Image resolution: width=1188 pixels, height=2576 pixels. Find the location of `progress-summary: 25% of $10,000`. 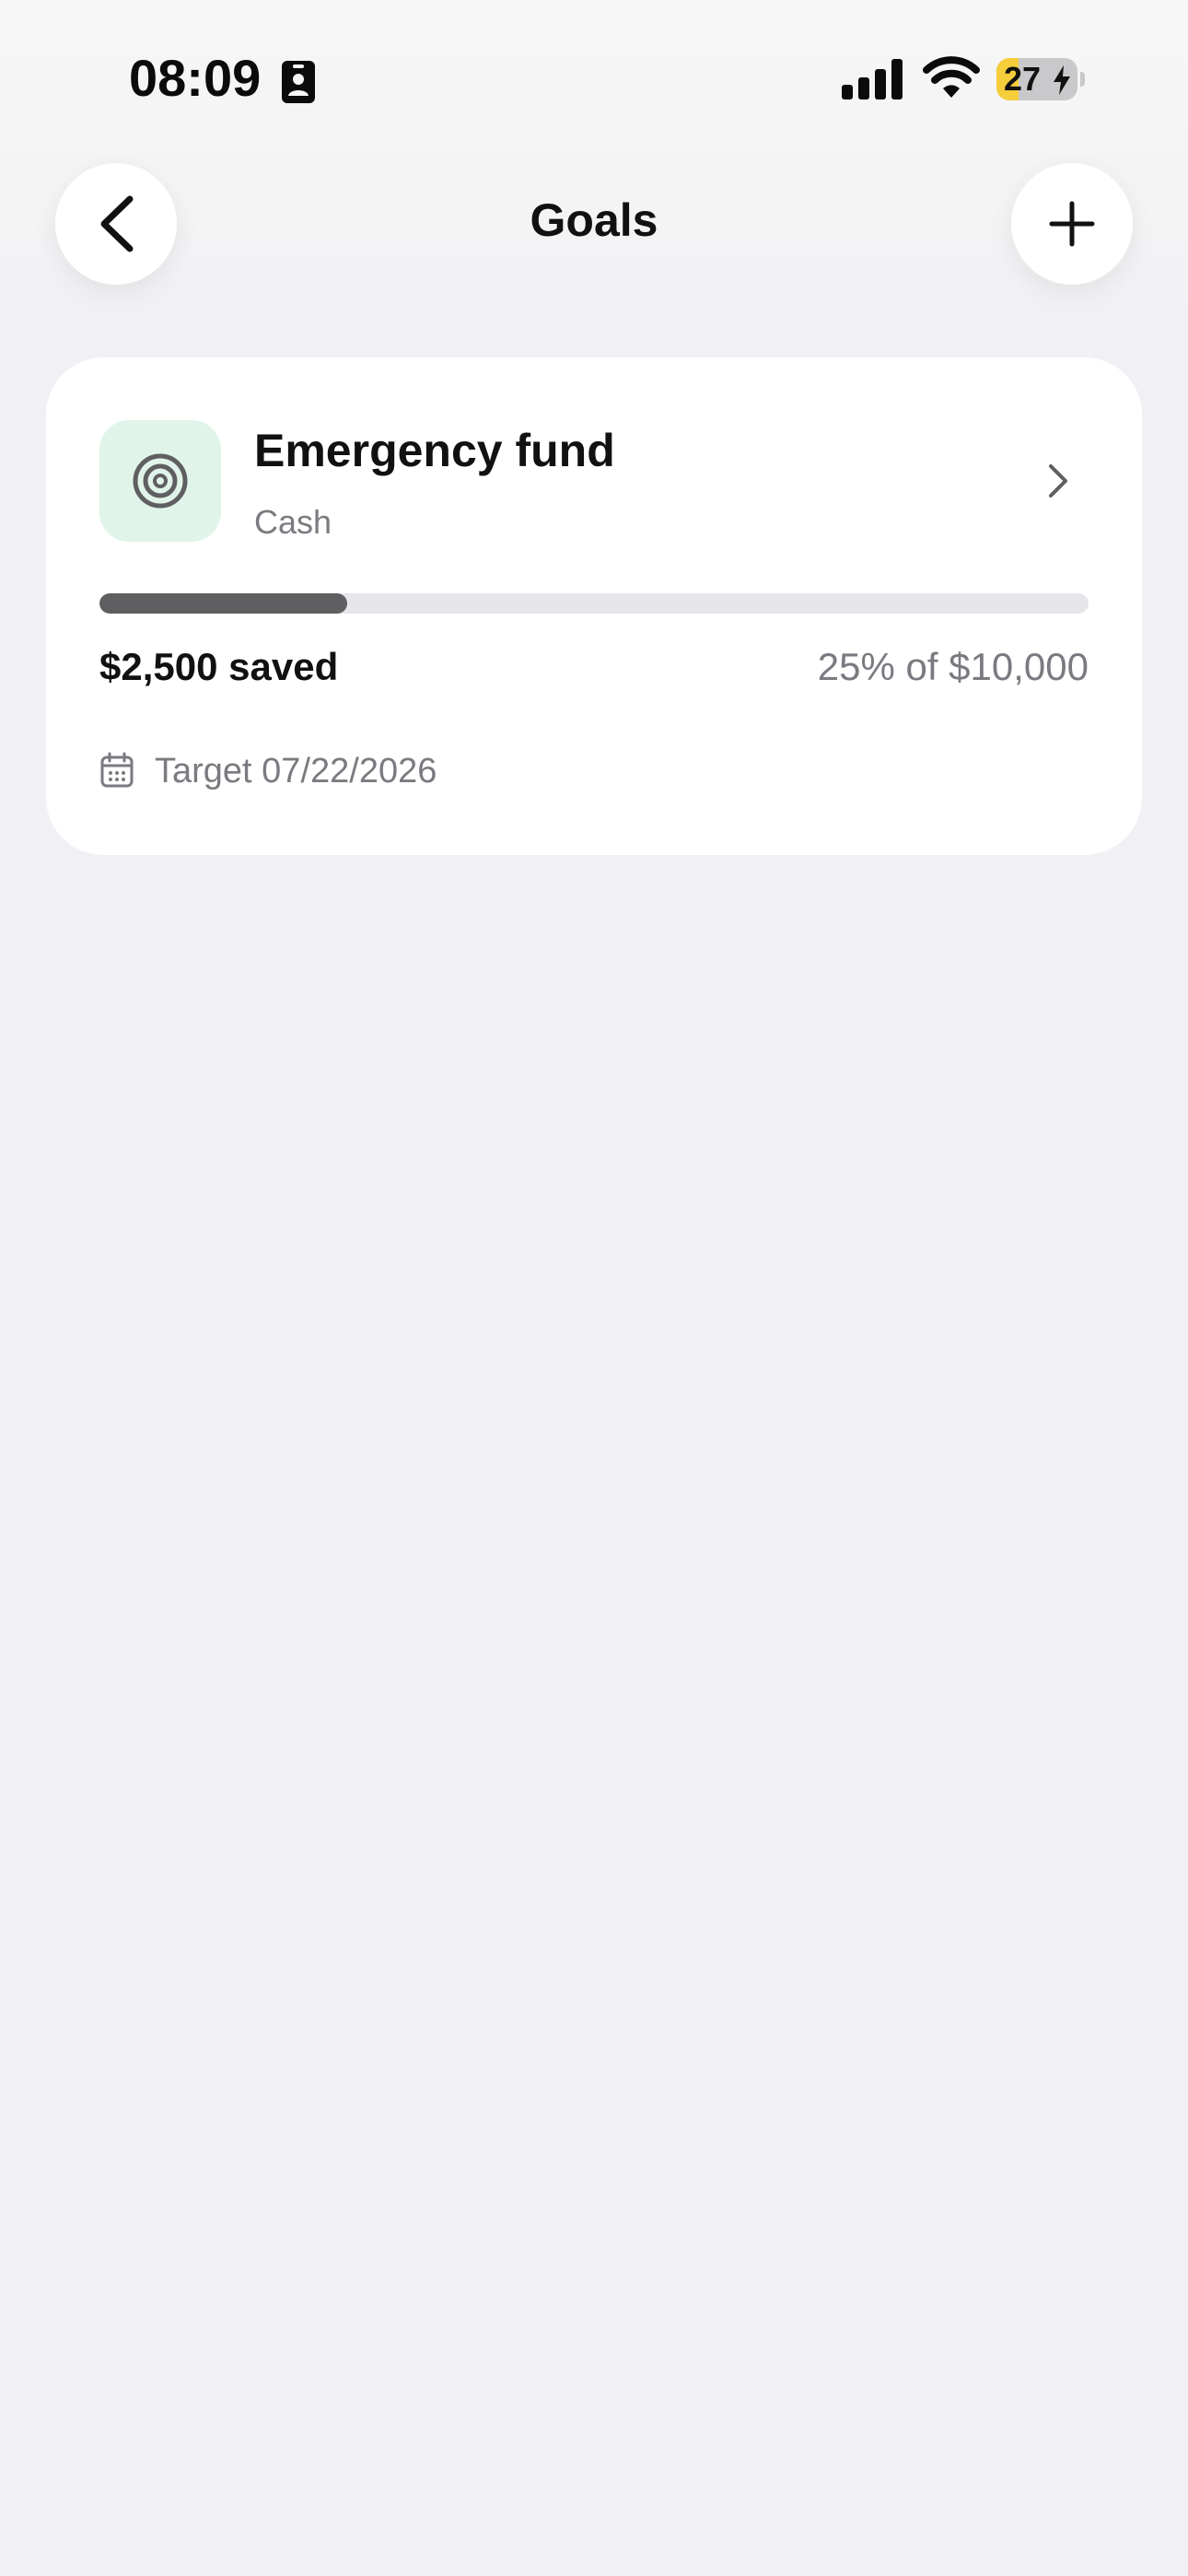

progress-summary: 25% of $10,000 is located at coordinates (953, 667).